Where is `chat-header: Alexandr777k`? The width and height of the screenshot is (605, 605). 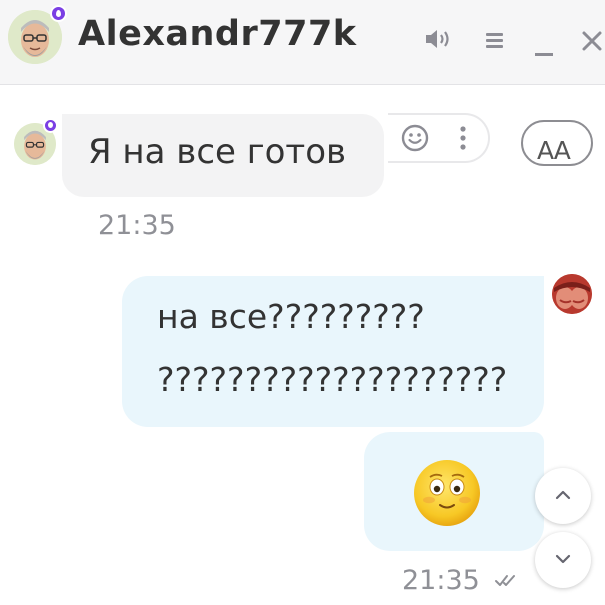 chat-header: Alexandr777k is located at coordinates (302, 42).